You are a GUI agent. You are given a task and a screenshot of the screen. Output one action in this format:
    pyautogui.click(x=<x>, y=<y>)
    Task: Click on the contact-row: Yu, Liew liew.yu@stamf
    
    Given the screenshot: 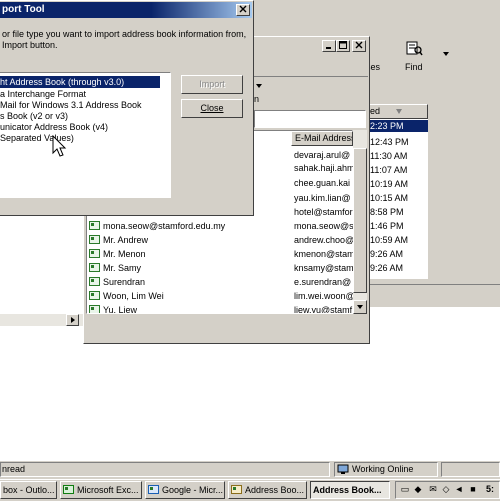 What is the action you would take?
    pyautogui.click(x=220, y=308)
    